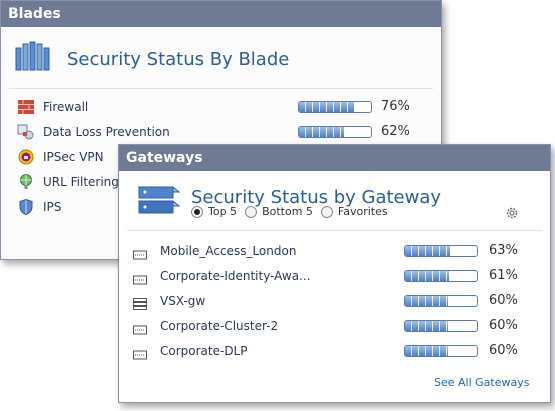 Image resolution: width=555 pixels, height=411 pixels. What do you see at coordinates (503, 275) in the screenshot?
I see `gateway-percent: 61%` at bounding box center [503, 275].